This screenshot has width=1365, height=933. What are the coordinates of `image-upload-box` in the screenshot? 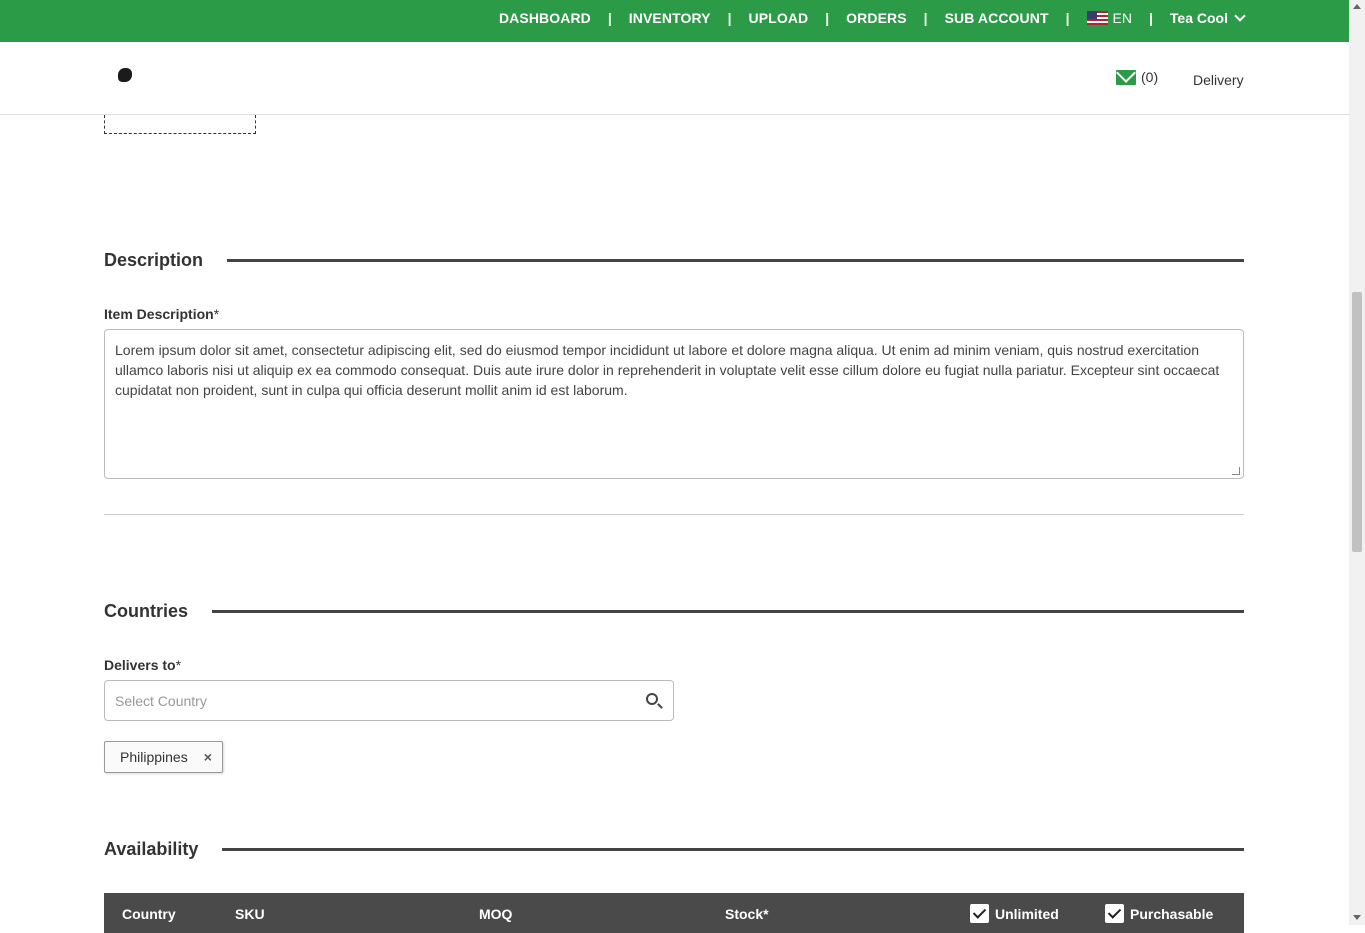 It's located at (180, 124).